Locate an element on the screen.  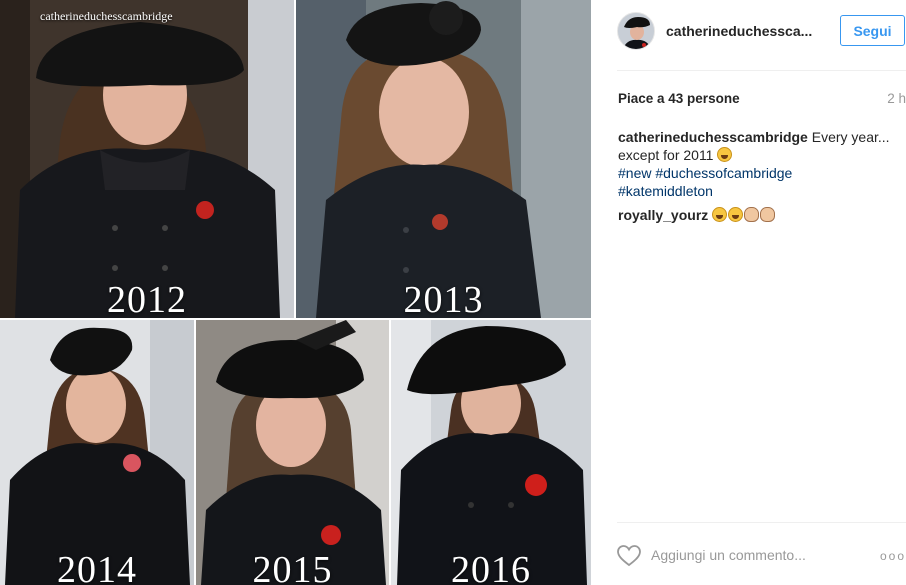
comment-footer: ooo is located at coordinates (761, 557).